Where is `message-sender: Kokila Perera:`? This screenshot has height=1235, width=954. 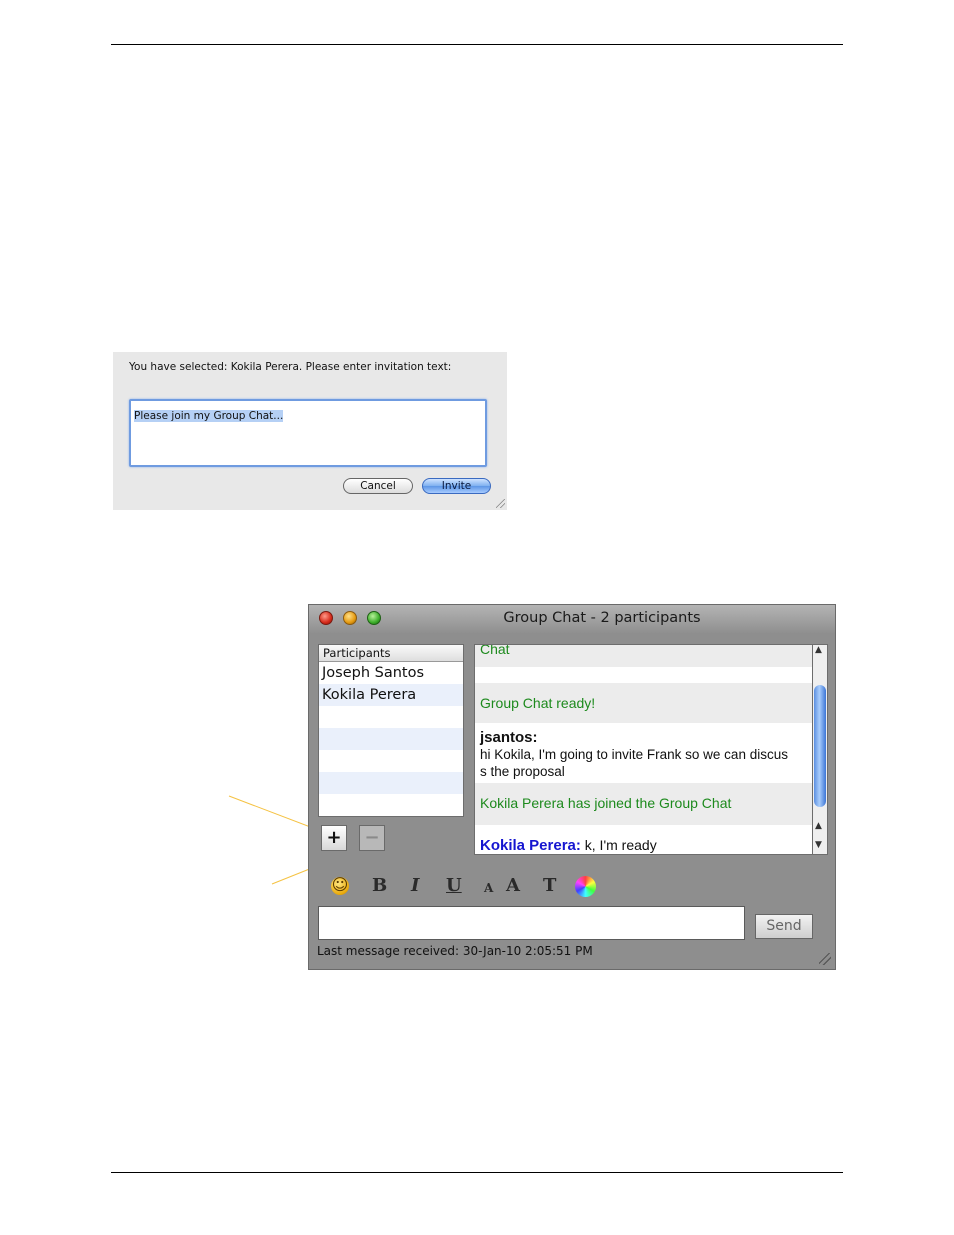
message-sender: Kokila Perera: is located at coordinates (530, 845).